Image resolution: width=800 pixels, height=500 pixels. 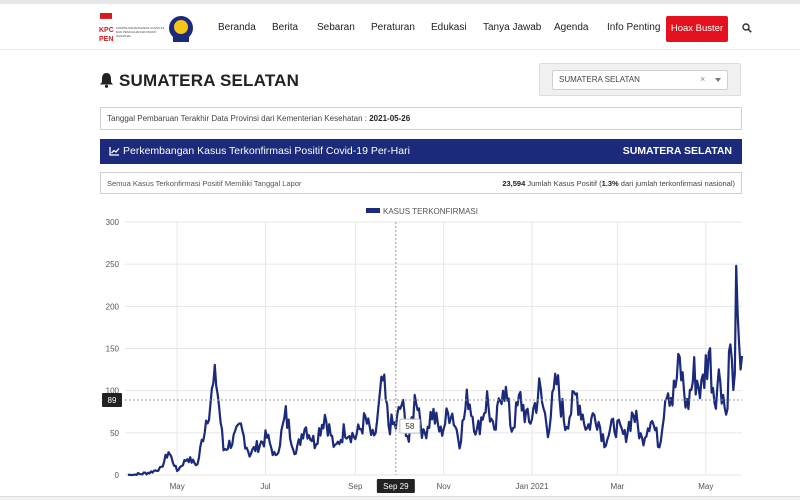 What do you see at coordinates (113, 222) in the screenshot?
I see `y-tick-label: 300` at bounding box center [113, 222].